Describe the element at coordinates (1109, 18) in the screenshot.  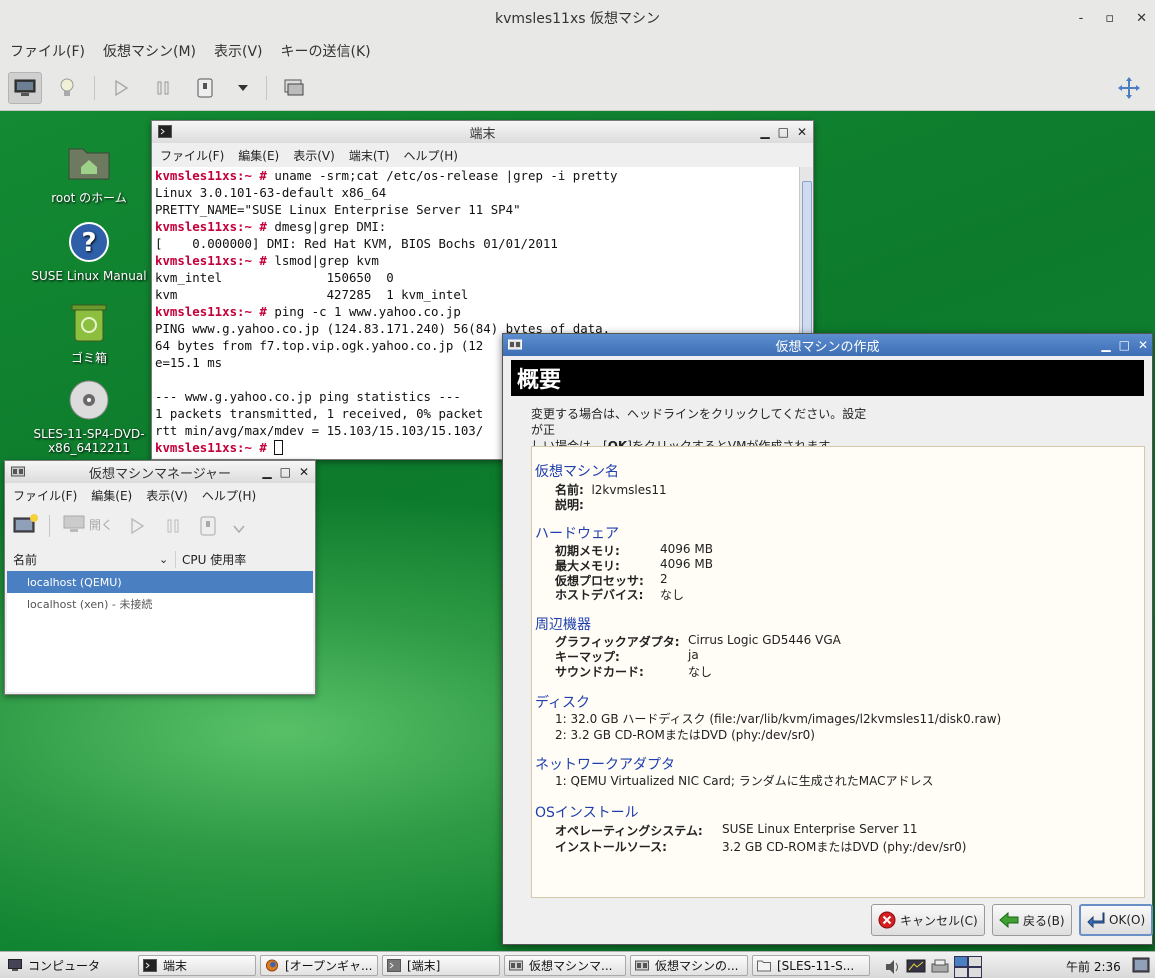
I see `maximize-button: ▫` at that location.